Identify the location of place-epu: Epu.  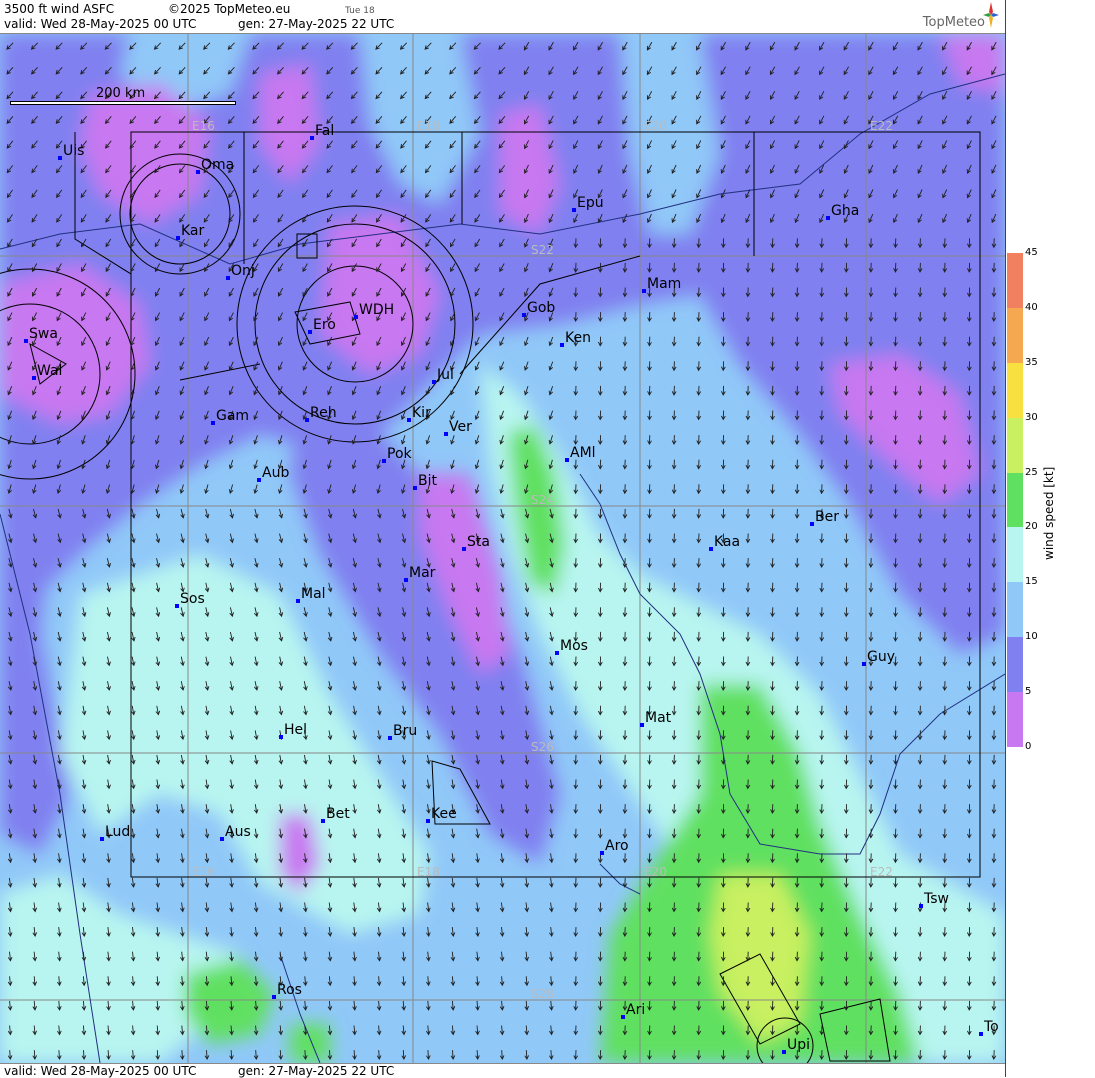
(588, 203).